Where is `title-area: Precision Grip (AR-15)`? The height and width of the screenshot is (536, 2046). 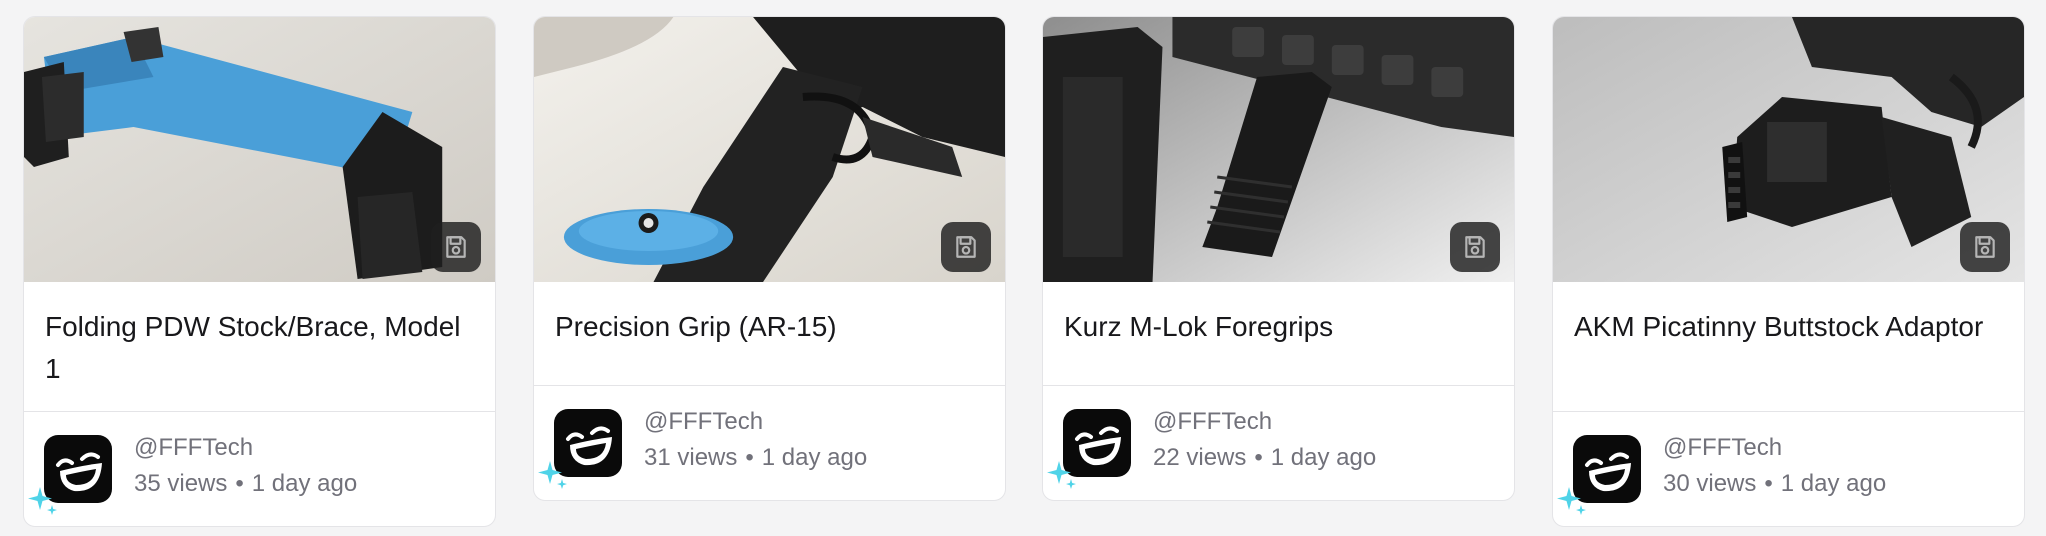 title-area: Precision Grip (AR-15) is located at coordinates (769, 334).